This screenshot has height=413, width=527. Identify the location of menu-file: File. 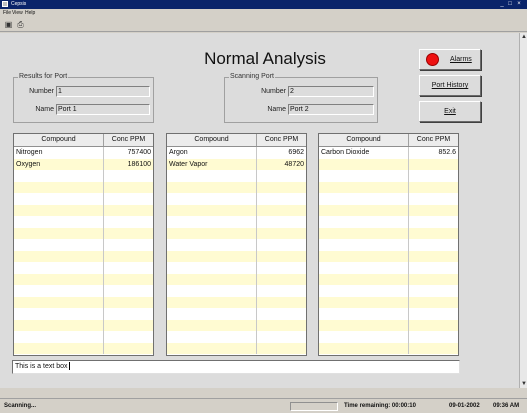
(7, 13).